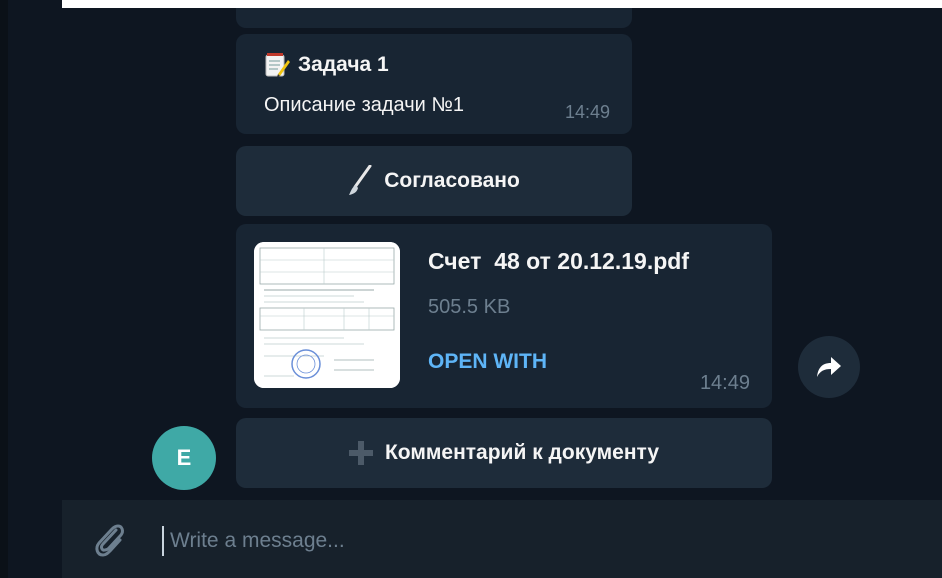 The image size is (942, 578). I want to click on avatar: E, so click(184, 458).